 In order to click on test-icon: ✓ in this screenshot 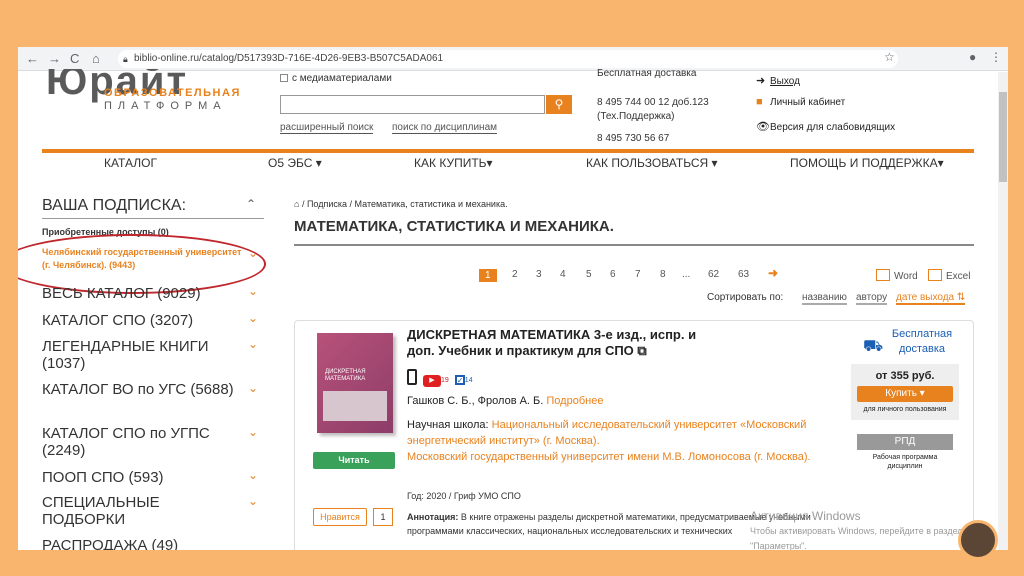, I will do `click(459, 380)`.